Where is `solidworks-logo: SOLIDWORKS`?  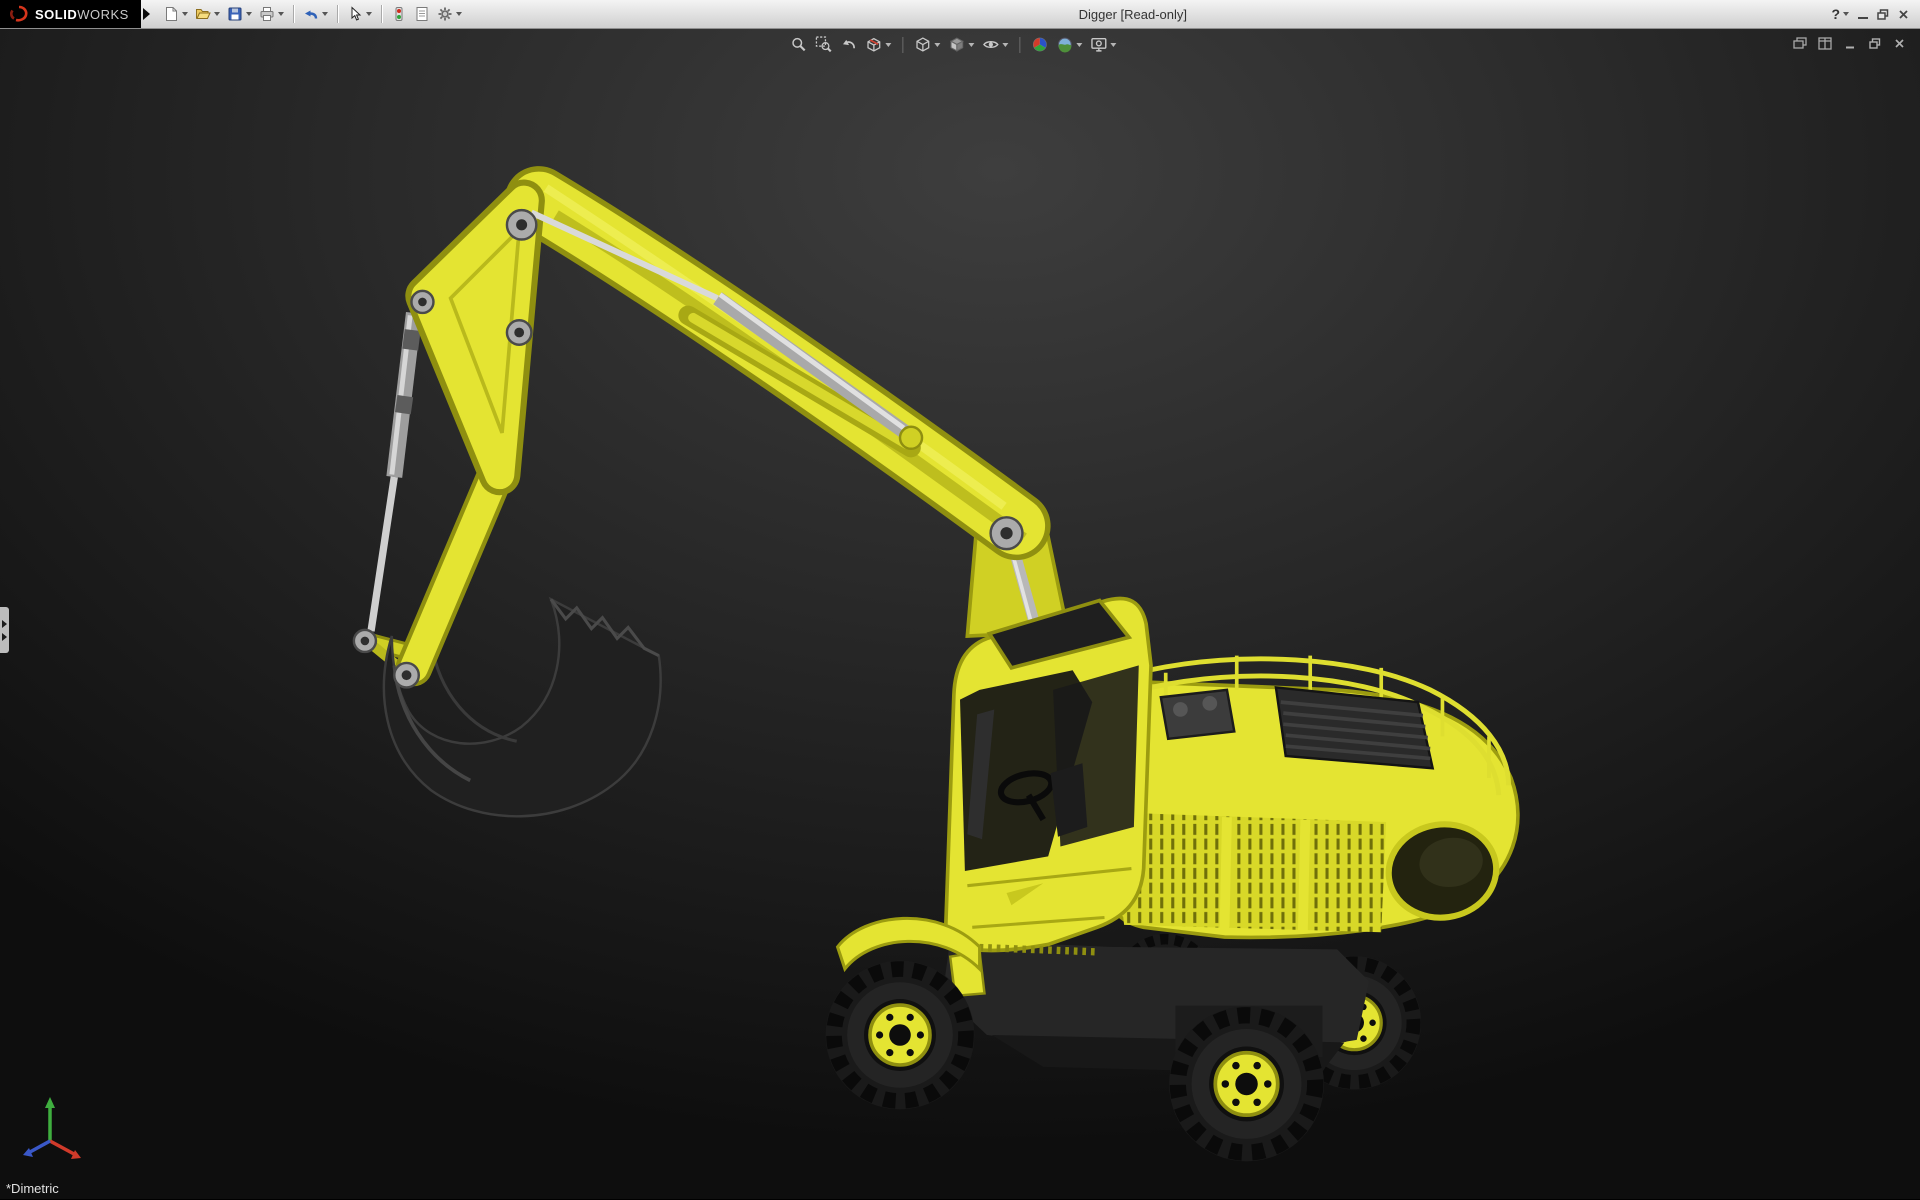 solidworks-logo: SOLIDWORKS is located at coordinates (70, 14).